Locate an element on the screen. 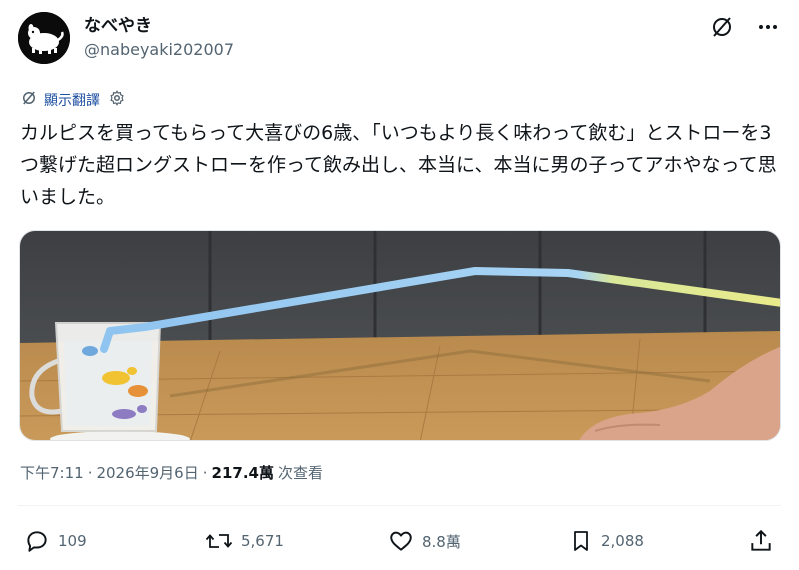 The image size is (799, 570). avatar is located at coordinates (44, 38).